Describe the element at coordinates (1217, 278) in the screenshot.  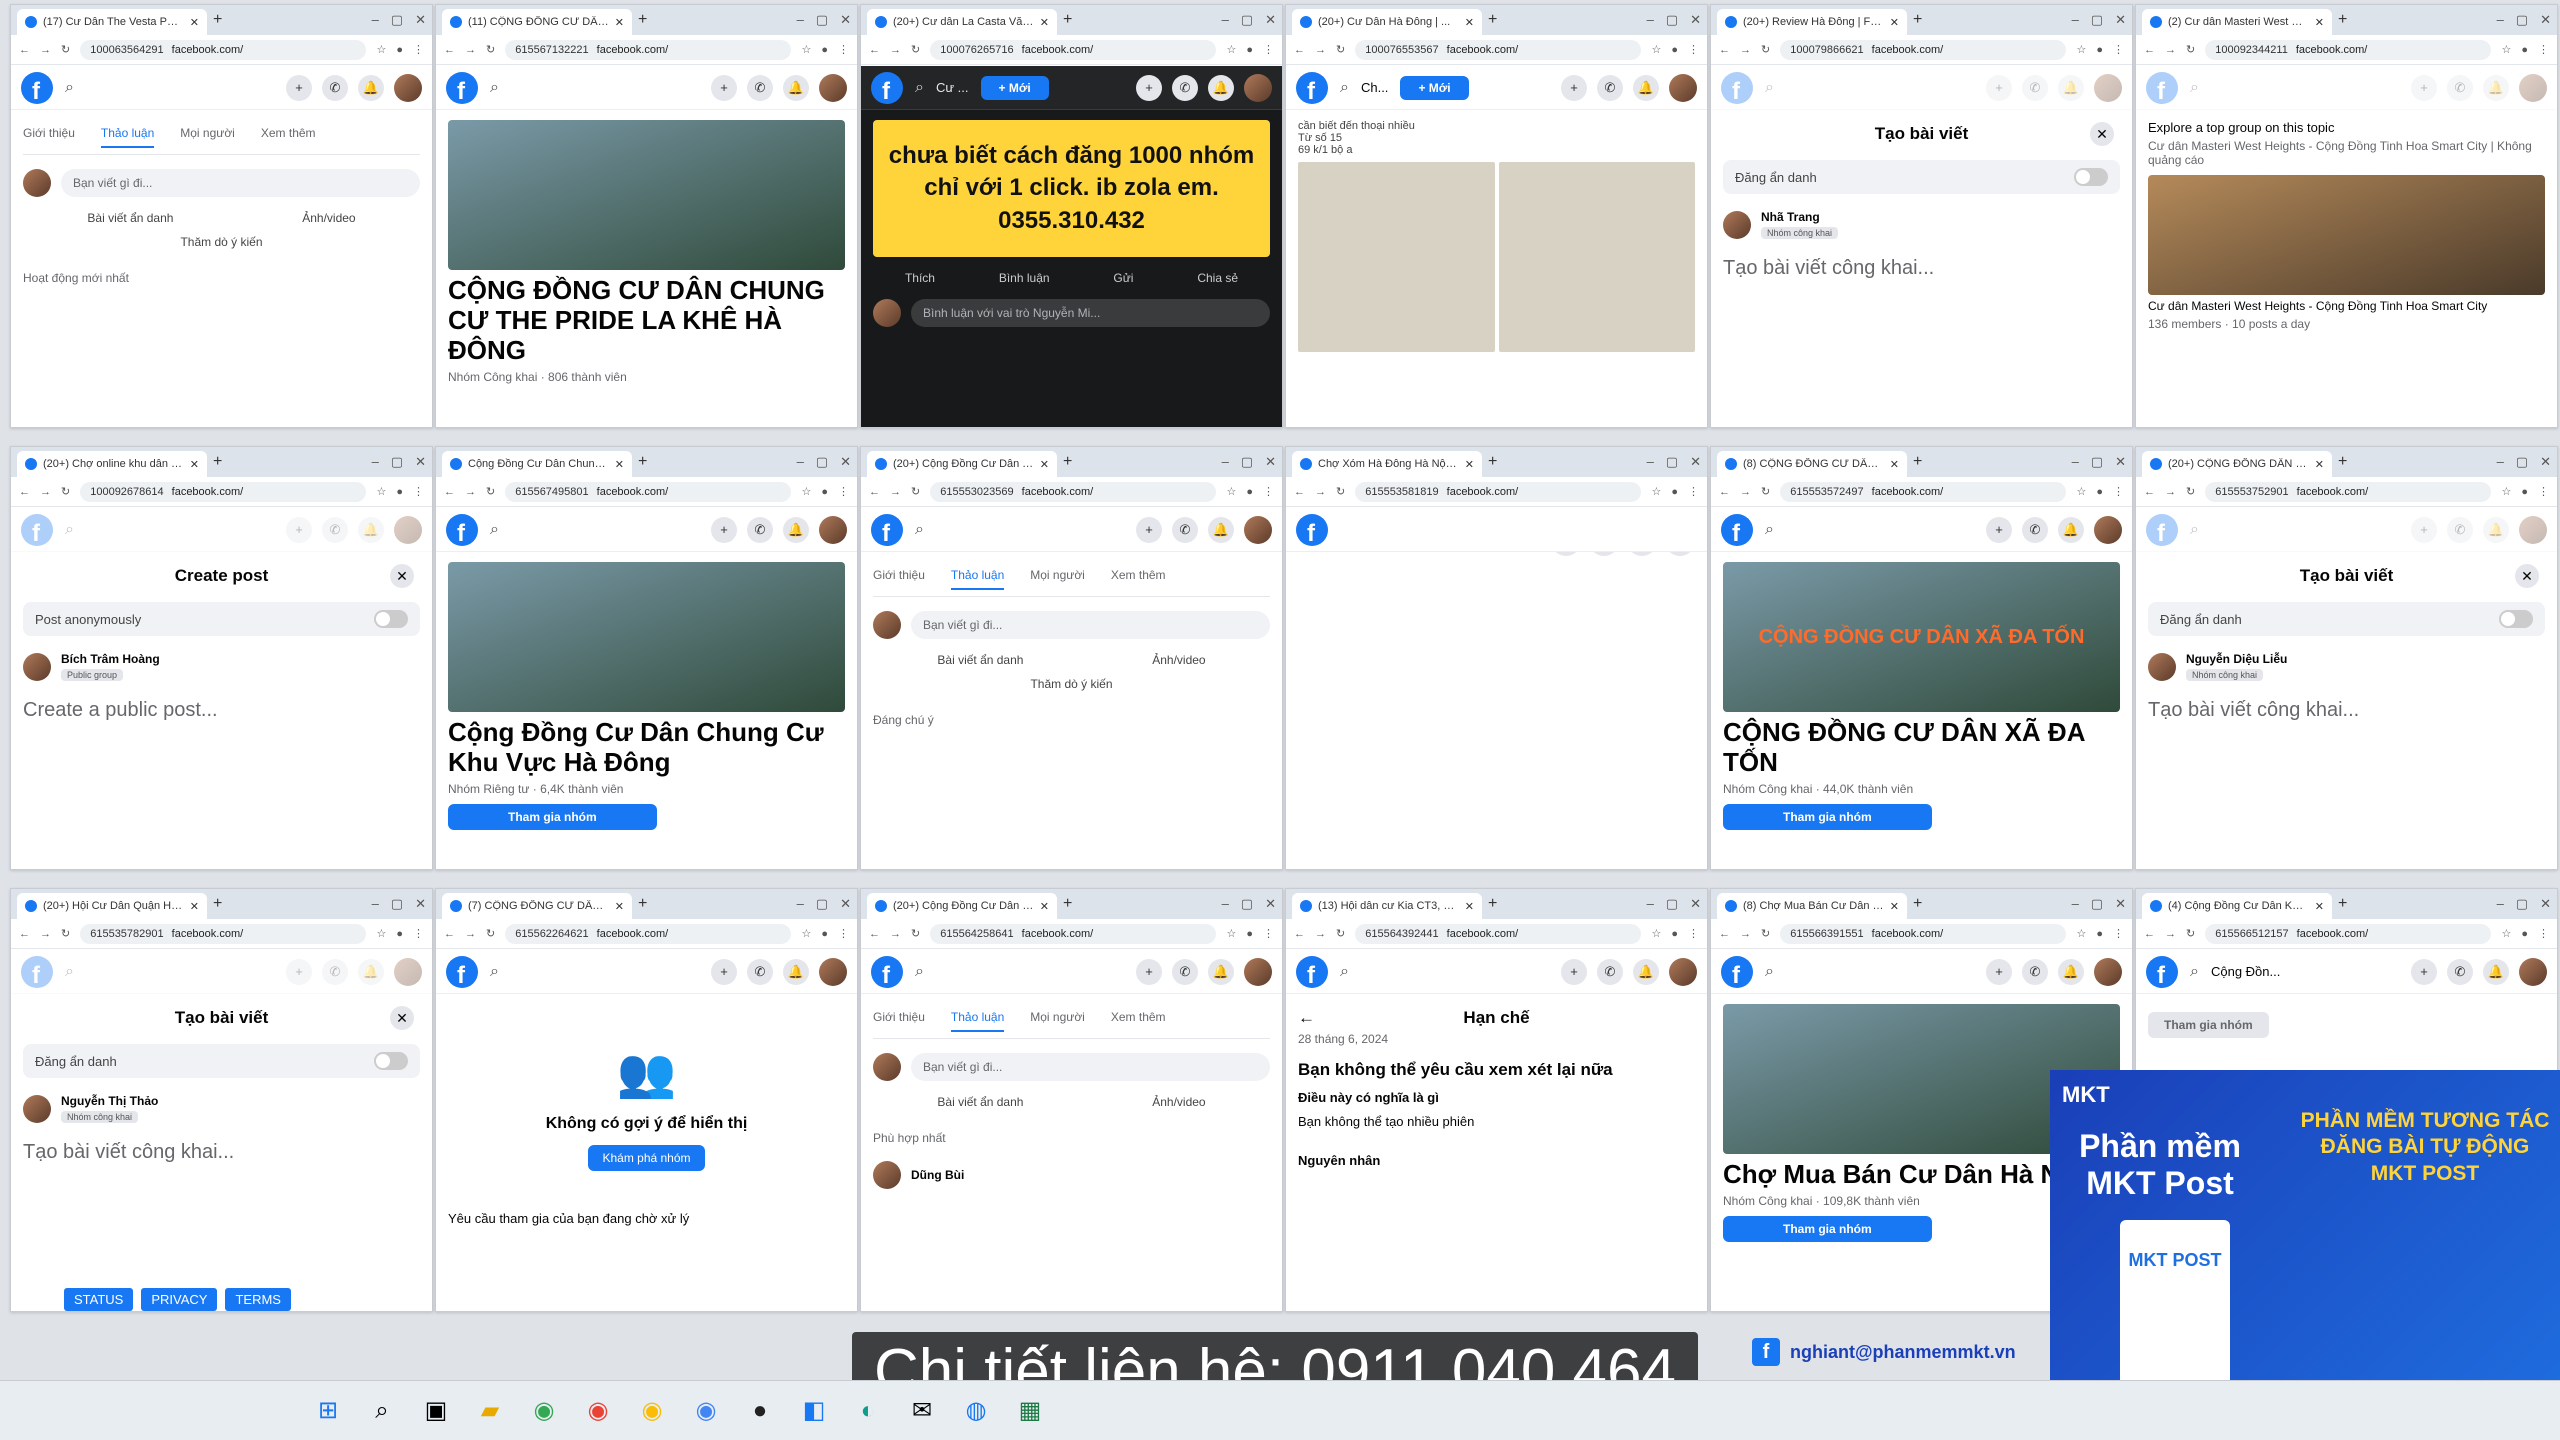
I see `post-action-3: Chia sẻ` at that location.